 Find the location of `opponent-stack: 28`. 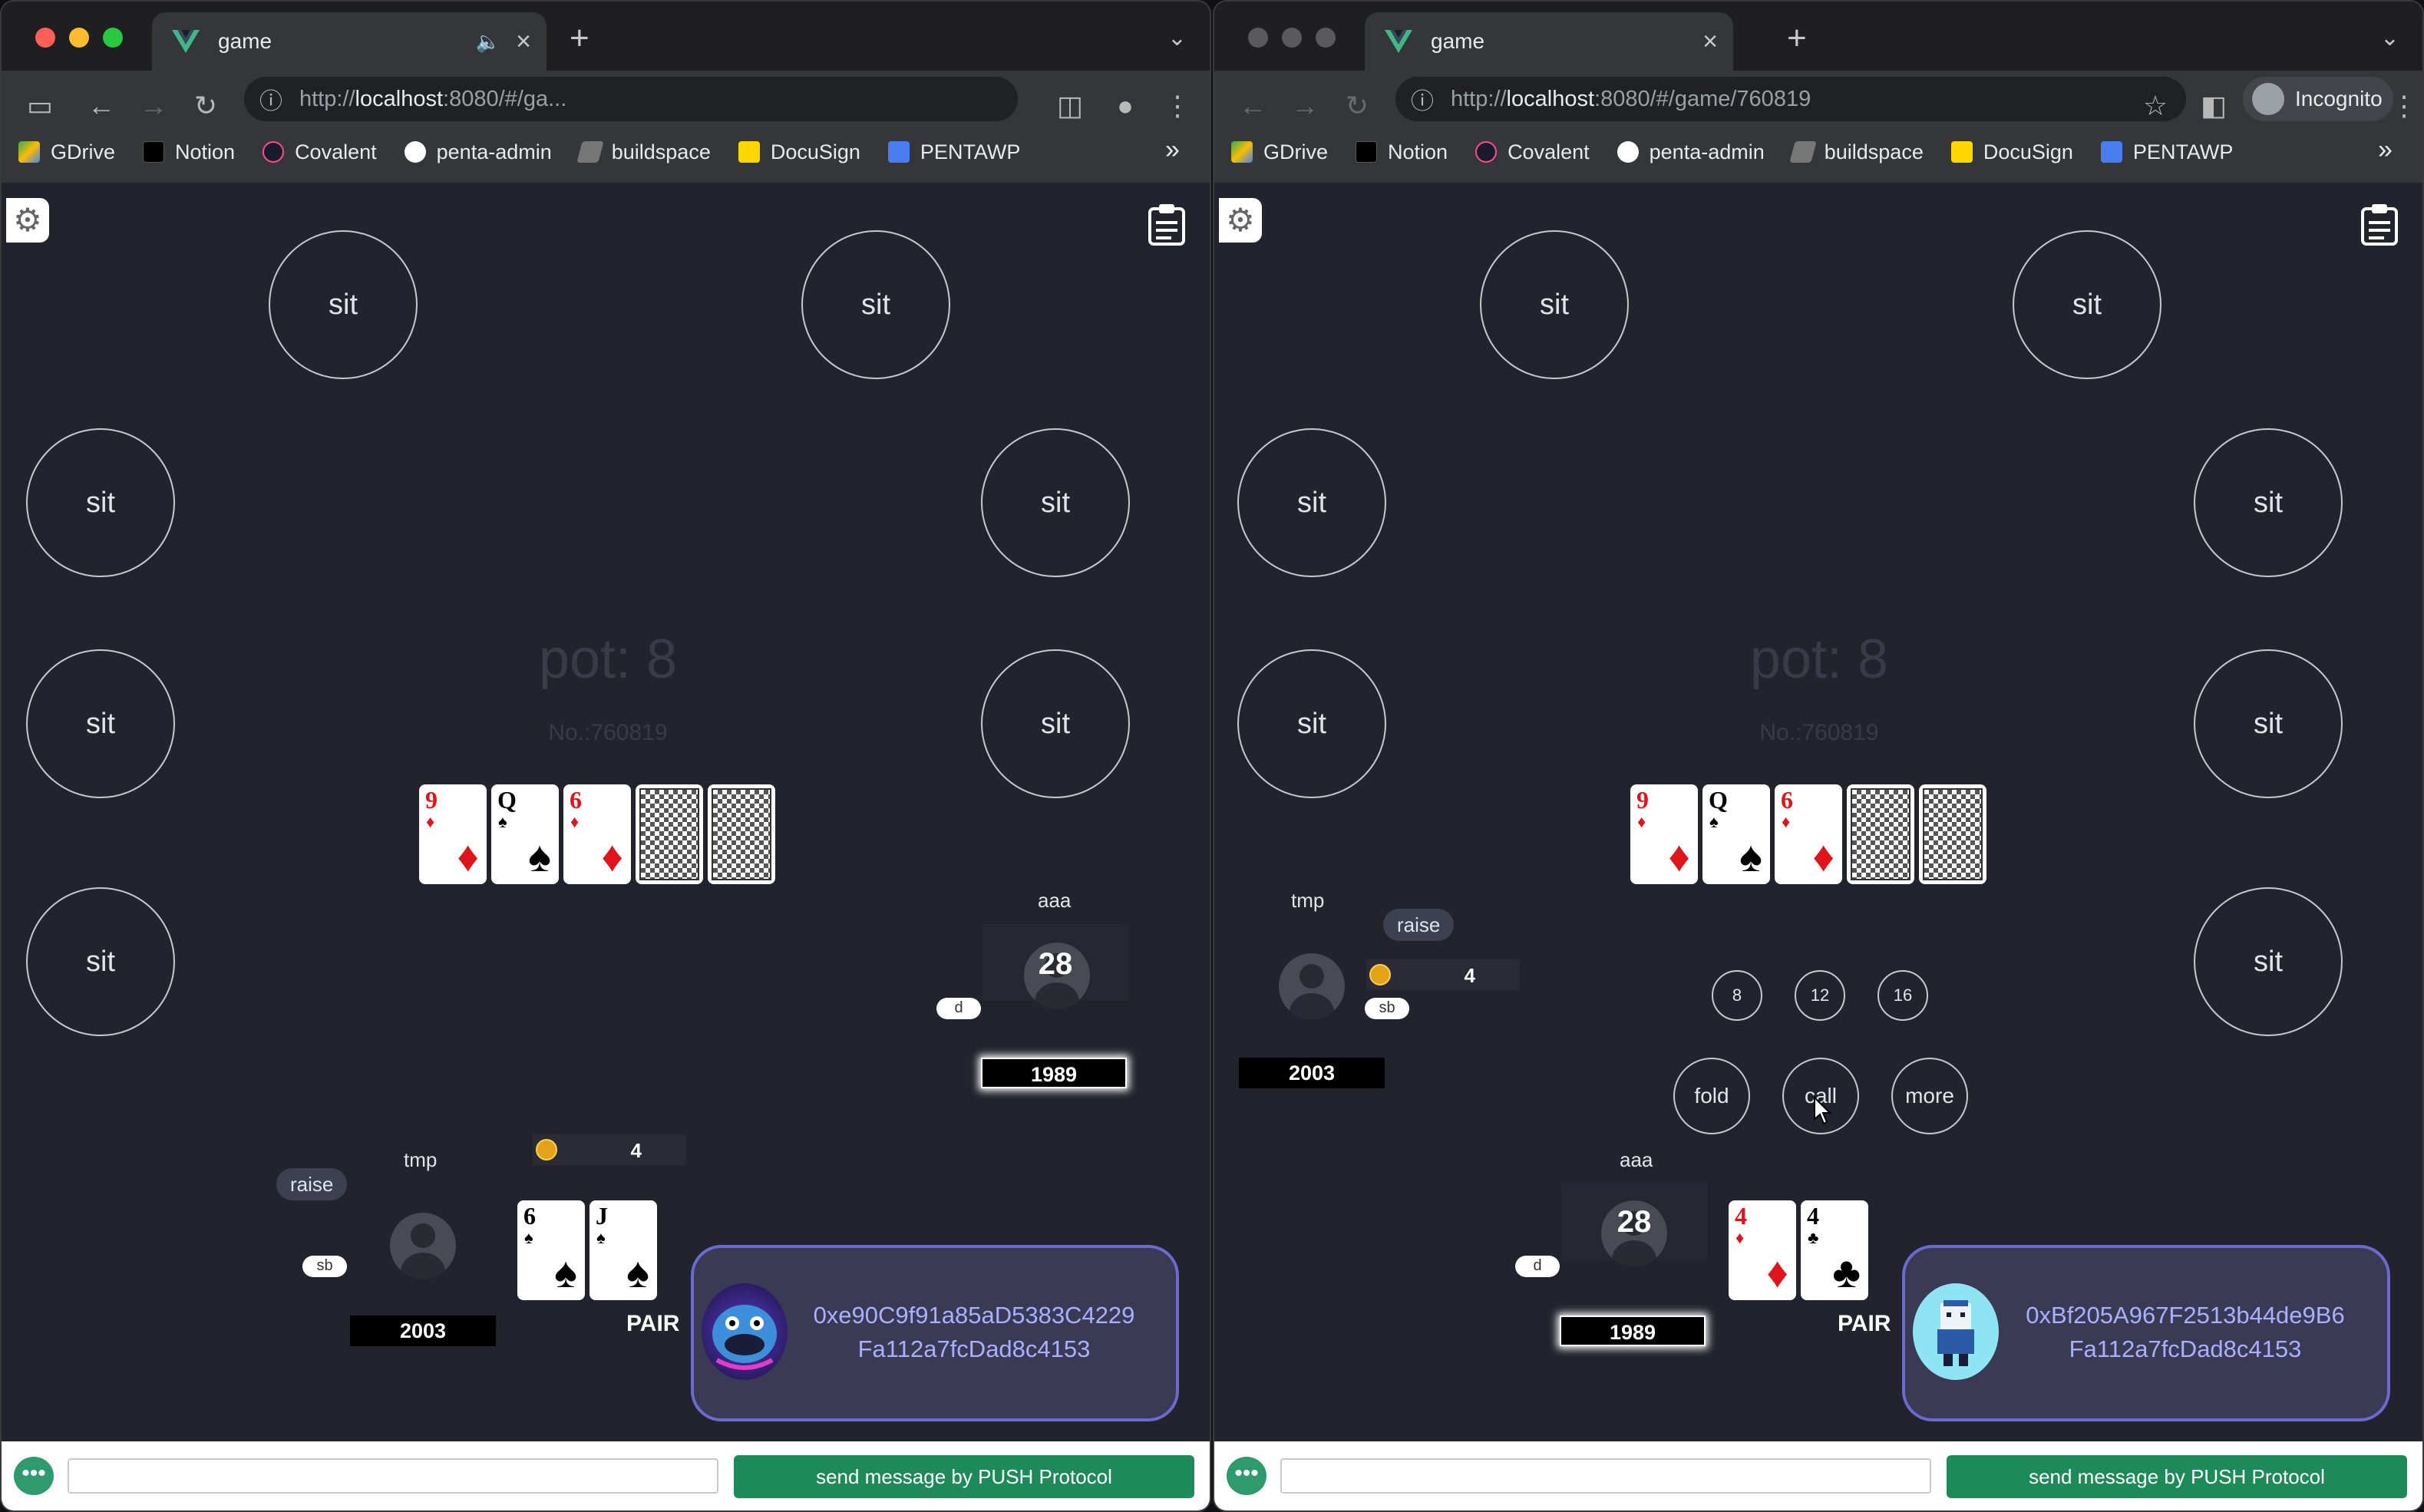

opponent-stack: 28 is located at coordinates (1055, 964).